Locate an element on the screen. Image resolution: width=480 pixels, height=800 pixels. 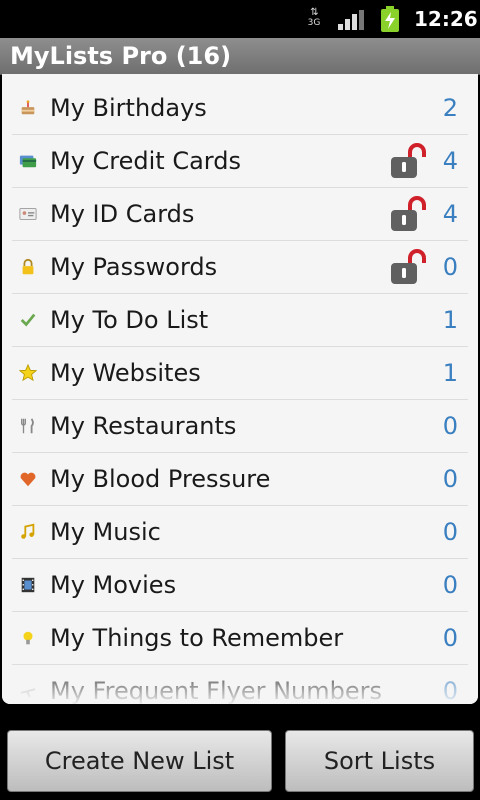
heart-icon is located at coordinates (28, 479).